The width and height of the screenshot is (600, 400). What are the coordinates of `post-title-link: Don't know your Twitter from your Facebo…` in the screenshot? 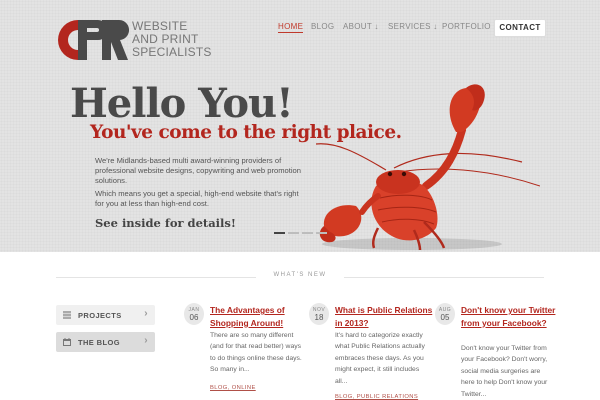 It's located at (511, 316).